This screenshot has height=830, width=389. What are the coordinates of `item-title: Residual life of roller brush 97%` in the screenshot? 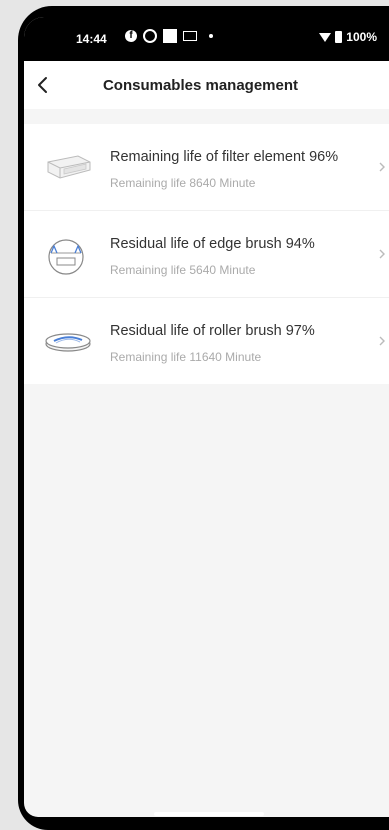 It's located at (212, 331).